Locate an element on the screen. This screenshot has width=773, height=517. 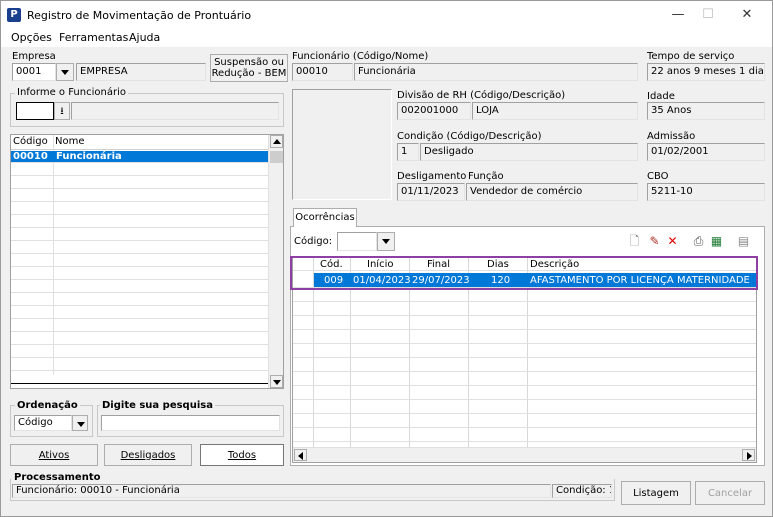
cbo-label: CBO is located at coordinates (658, 176).